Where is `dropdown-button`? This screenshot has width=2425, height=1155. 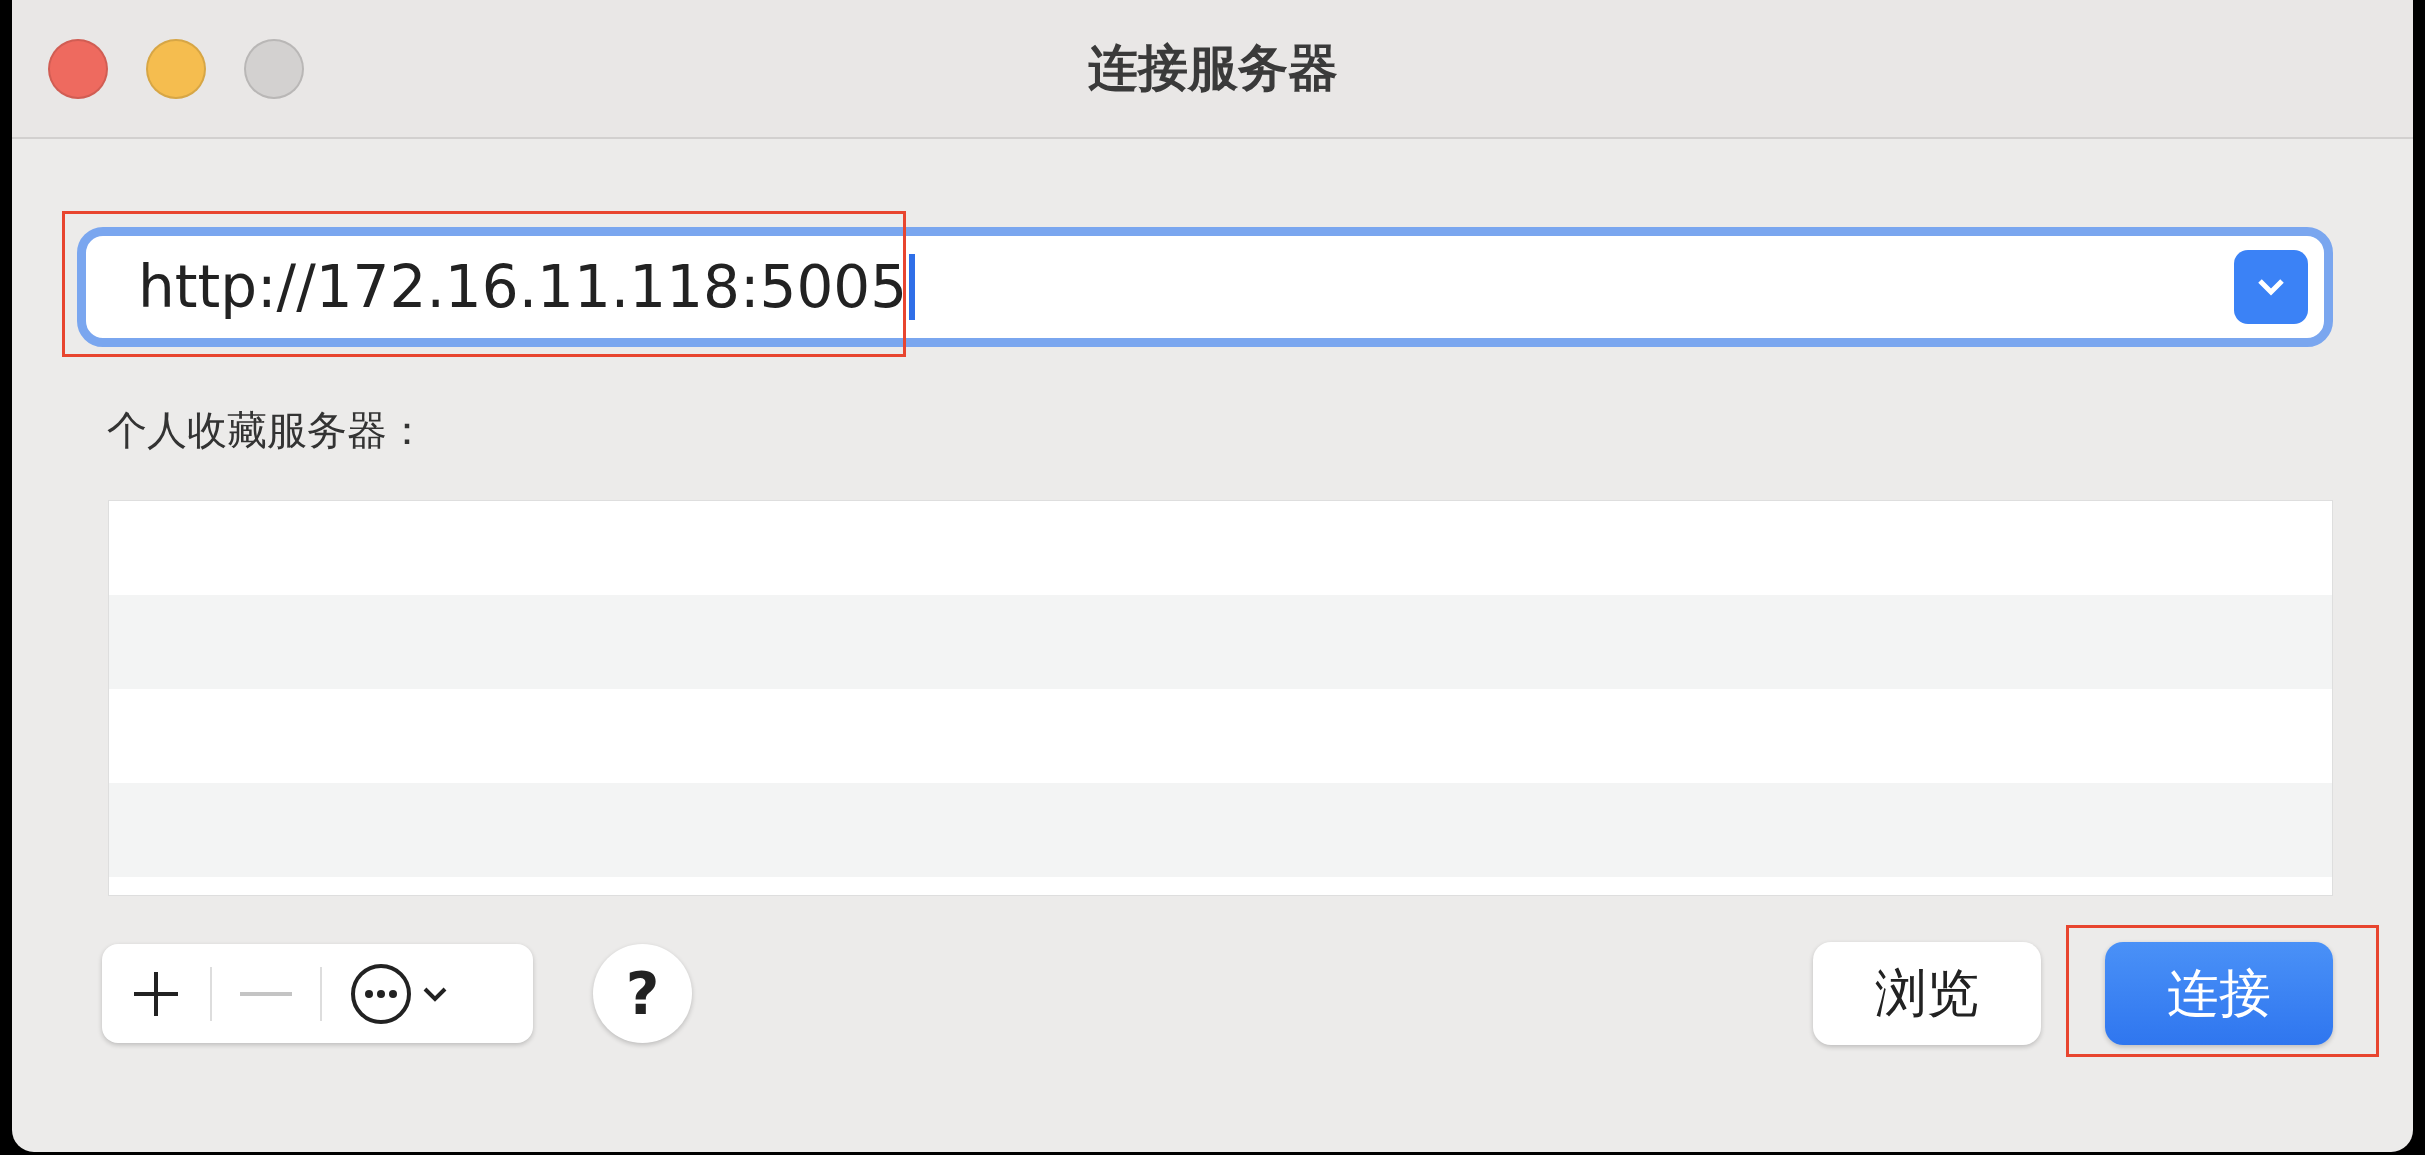
dropdown-button is located at coordinates (2271, 287).